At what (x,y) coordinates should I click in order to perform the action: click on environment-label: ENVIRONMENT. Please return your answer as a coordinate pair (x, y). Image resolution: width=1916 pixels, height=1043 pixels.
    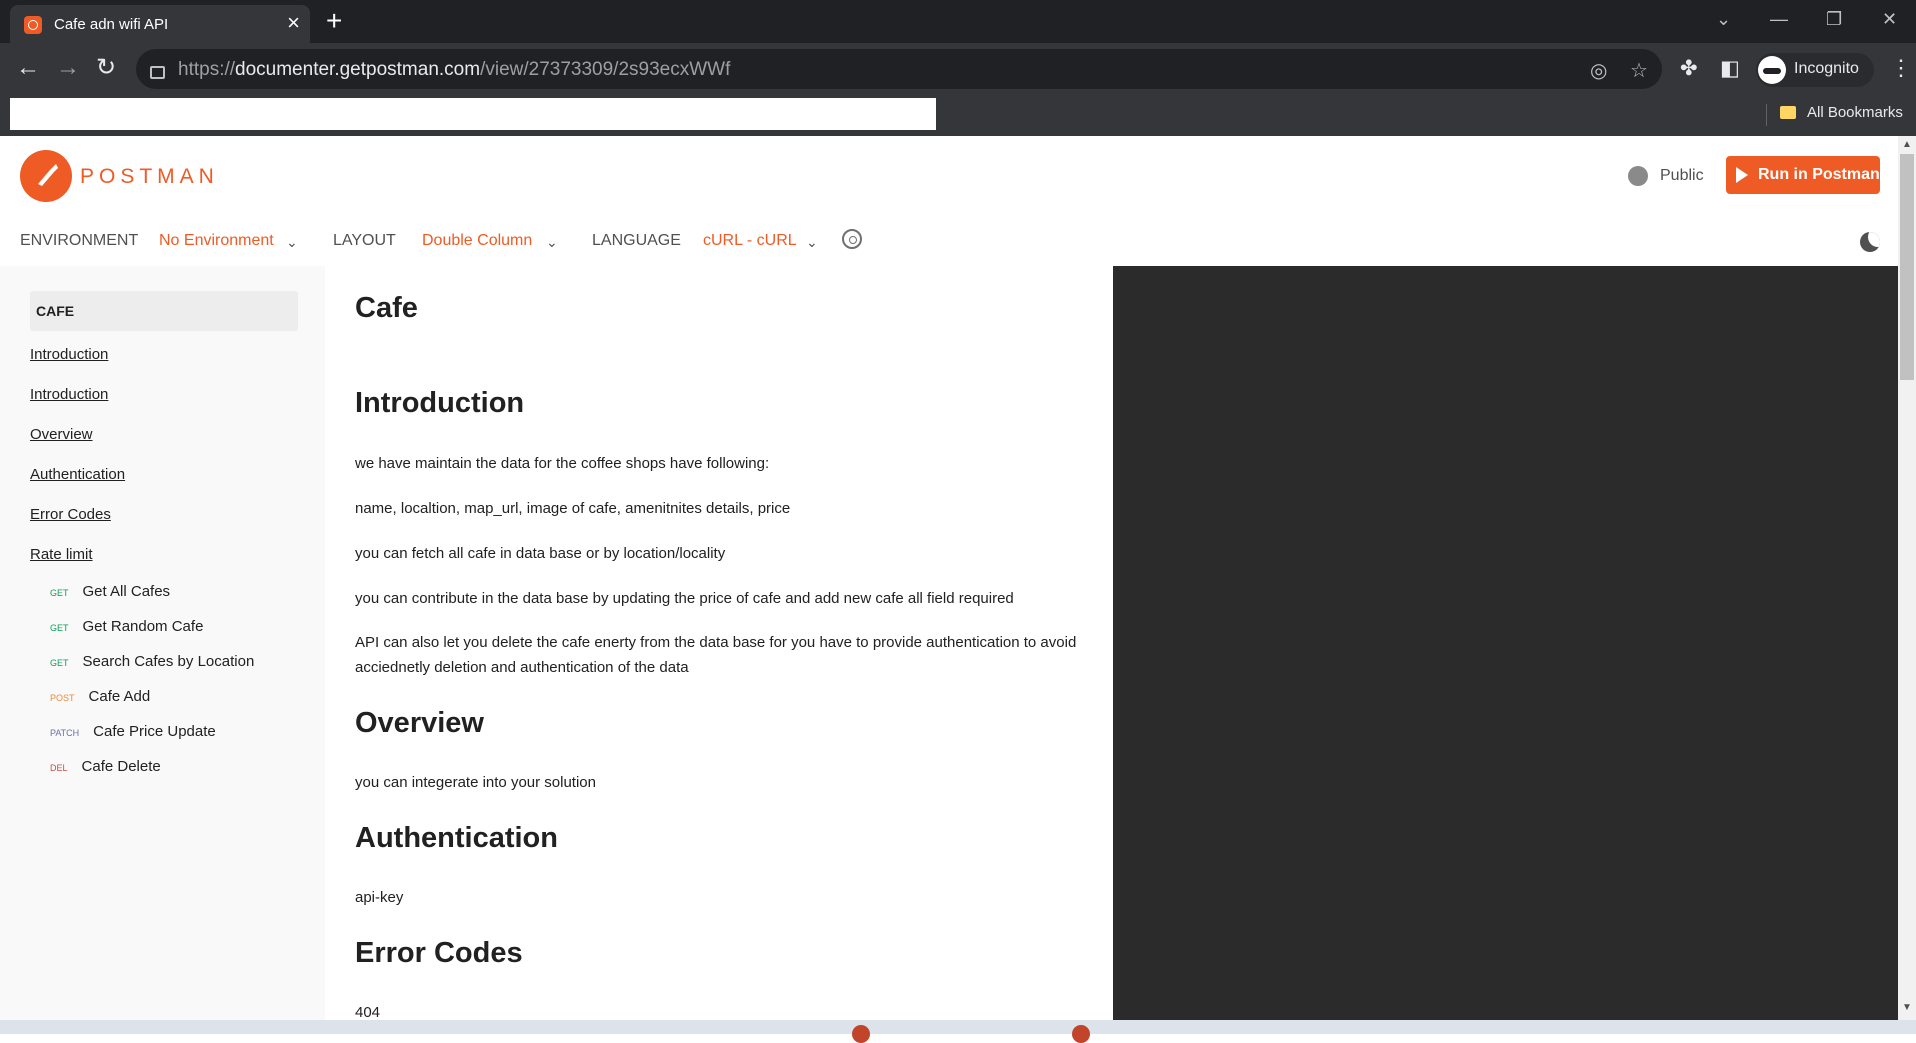
    Looking at the image, I should click on (79, 240).